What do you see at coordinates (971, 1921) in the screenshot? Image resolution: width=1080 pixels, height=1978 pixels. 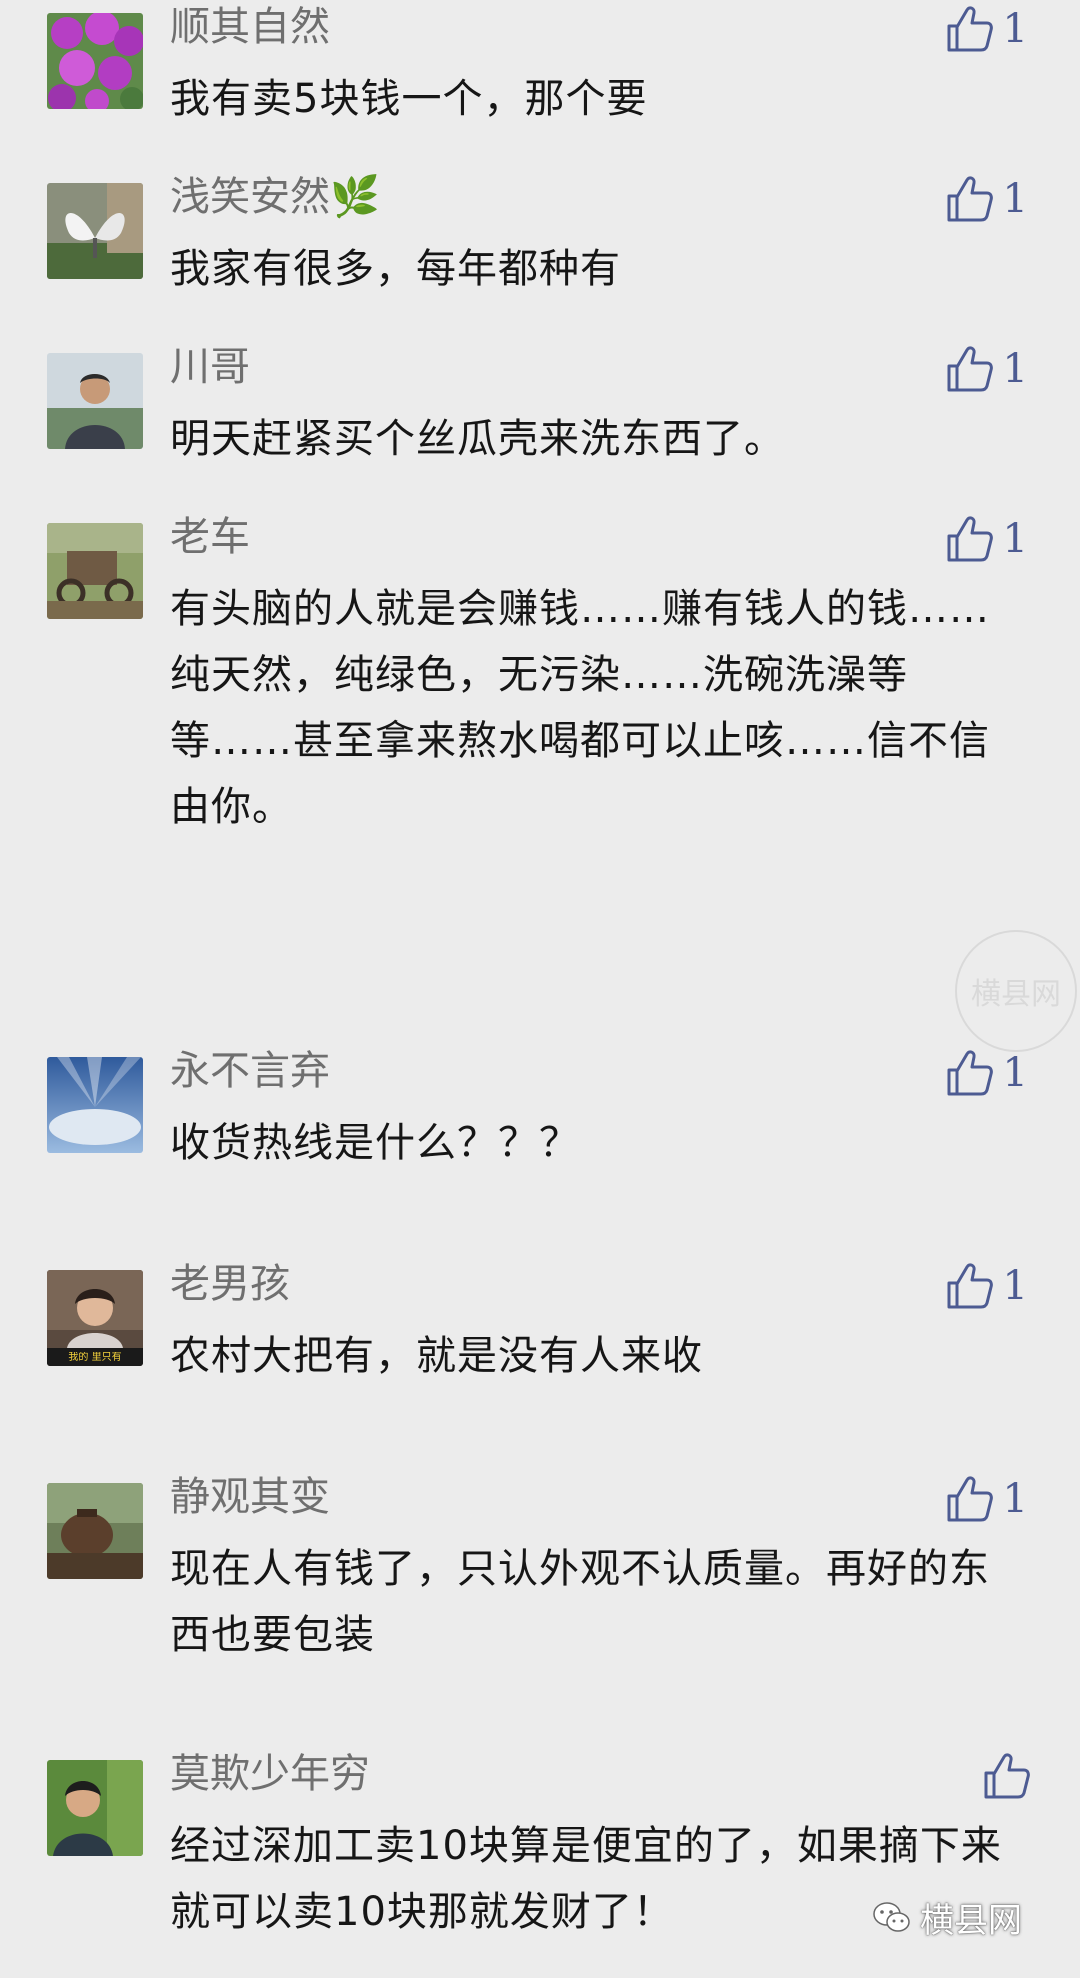 I see `brand-label: 横县网` at bounding box center [971, 1921].